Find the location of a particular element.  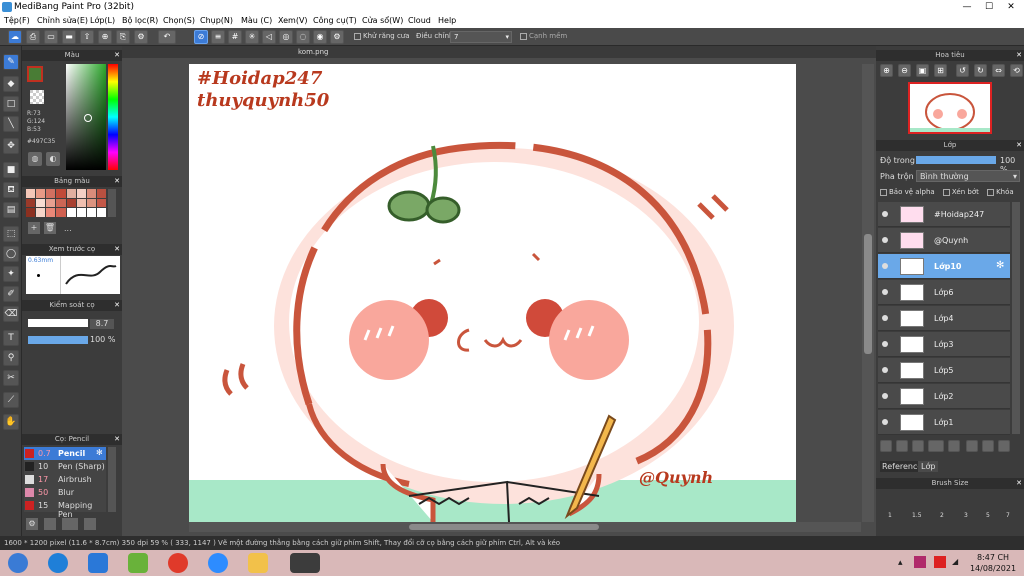

background-color-swatch is located at coordinates (37, 97).